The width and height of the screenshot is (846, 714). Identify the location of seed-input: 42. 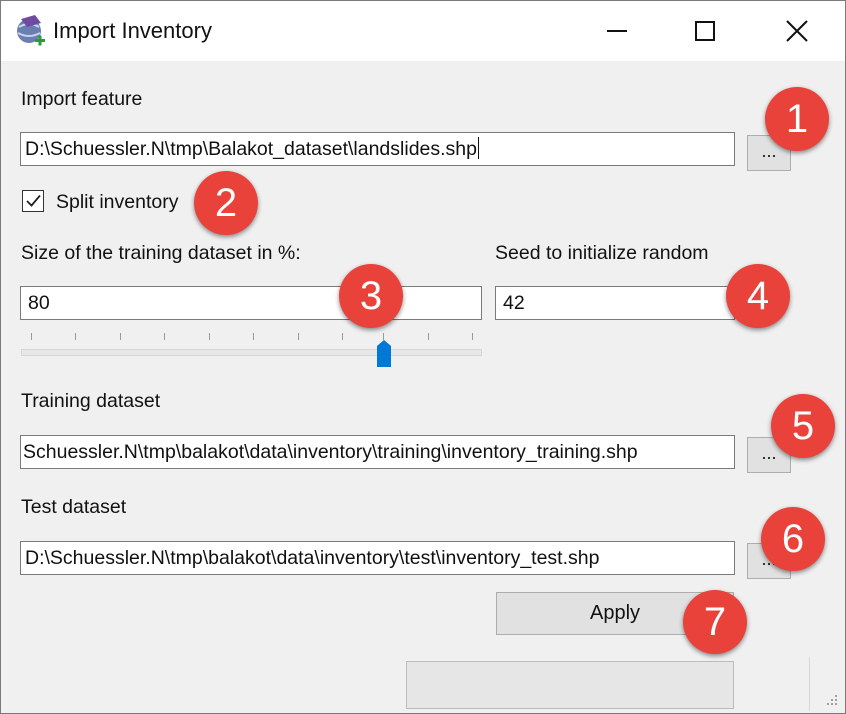
(615, 303).